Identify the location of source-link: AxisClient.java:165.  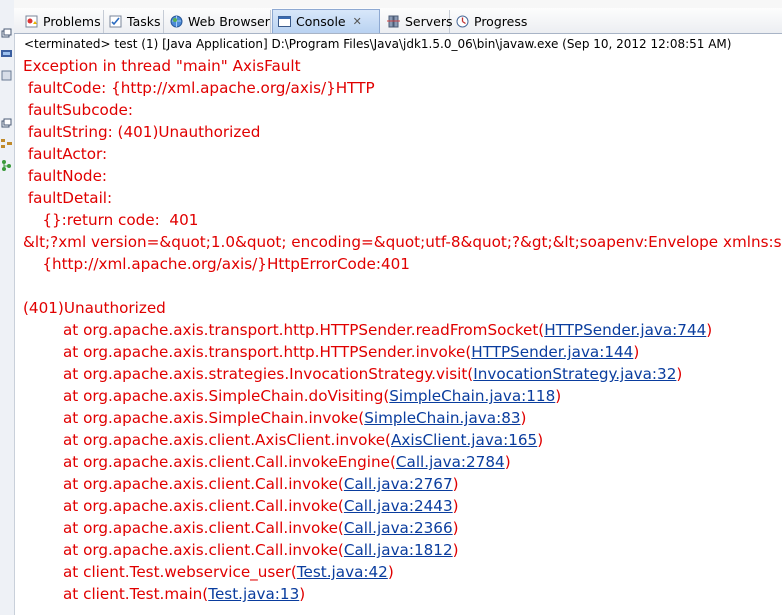
(464, 440).